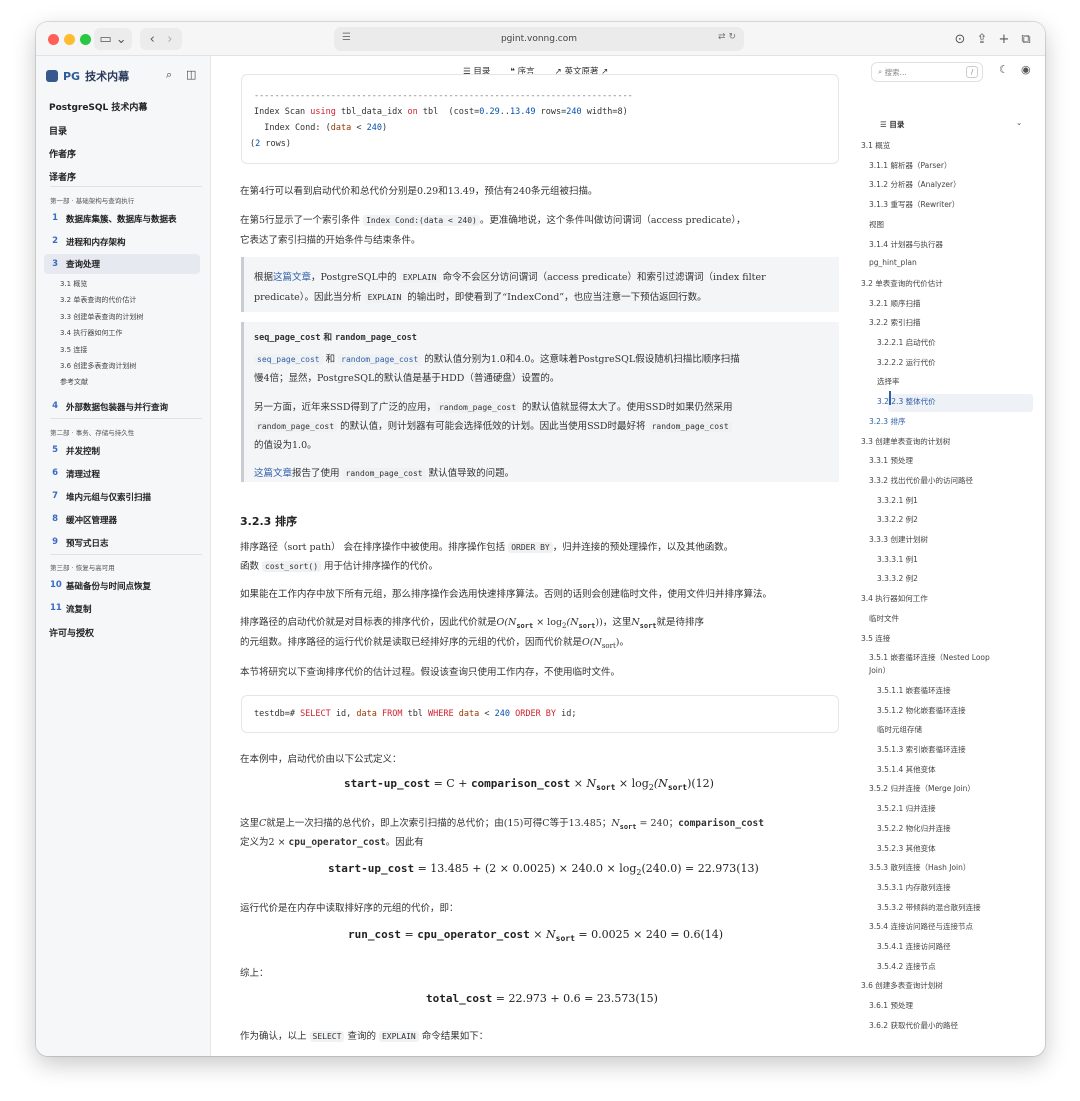 Image resolution: width=1080 pixels, height=1101 pixels. I want to click on toc-item: 3.4 执行器如何工作, so click(894, 598).